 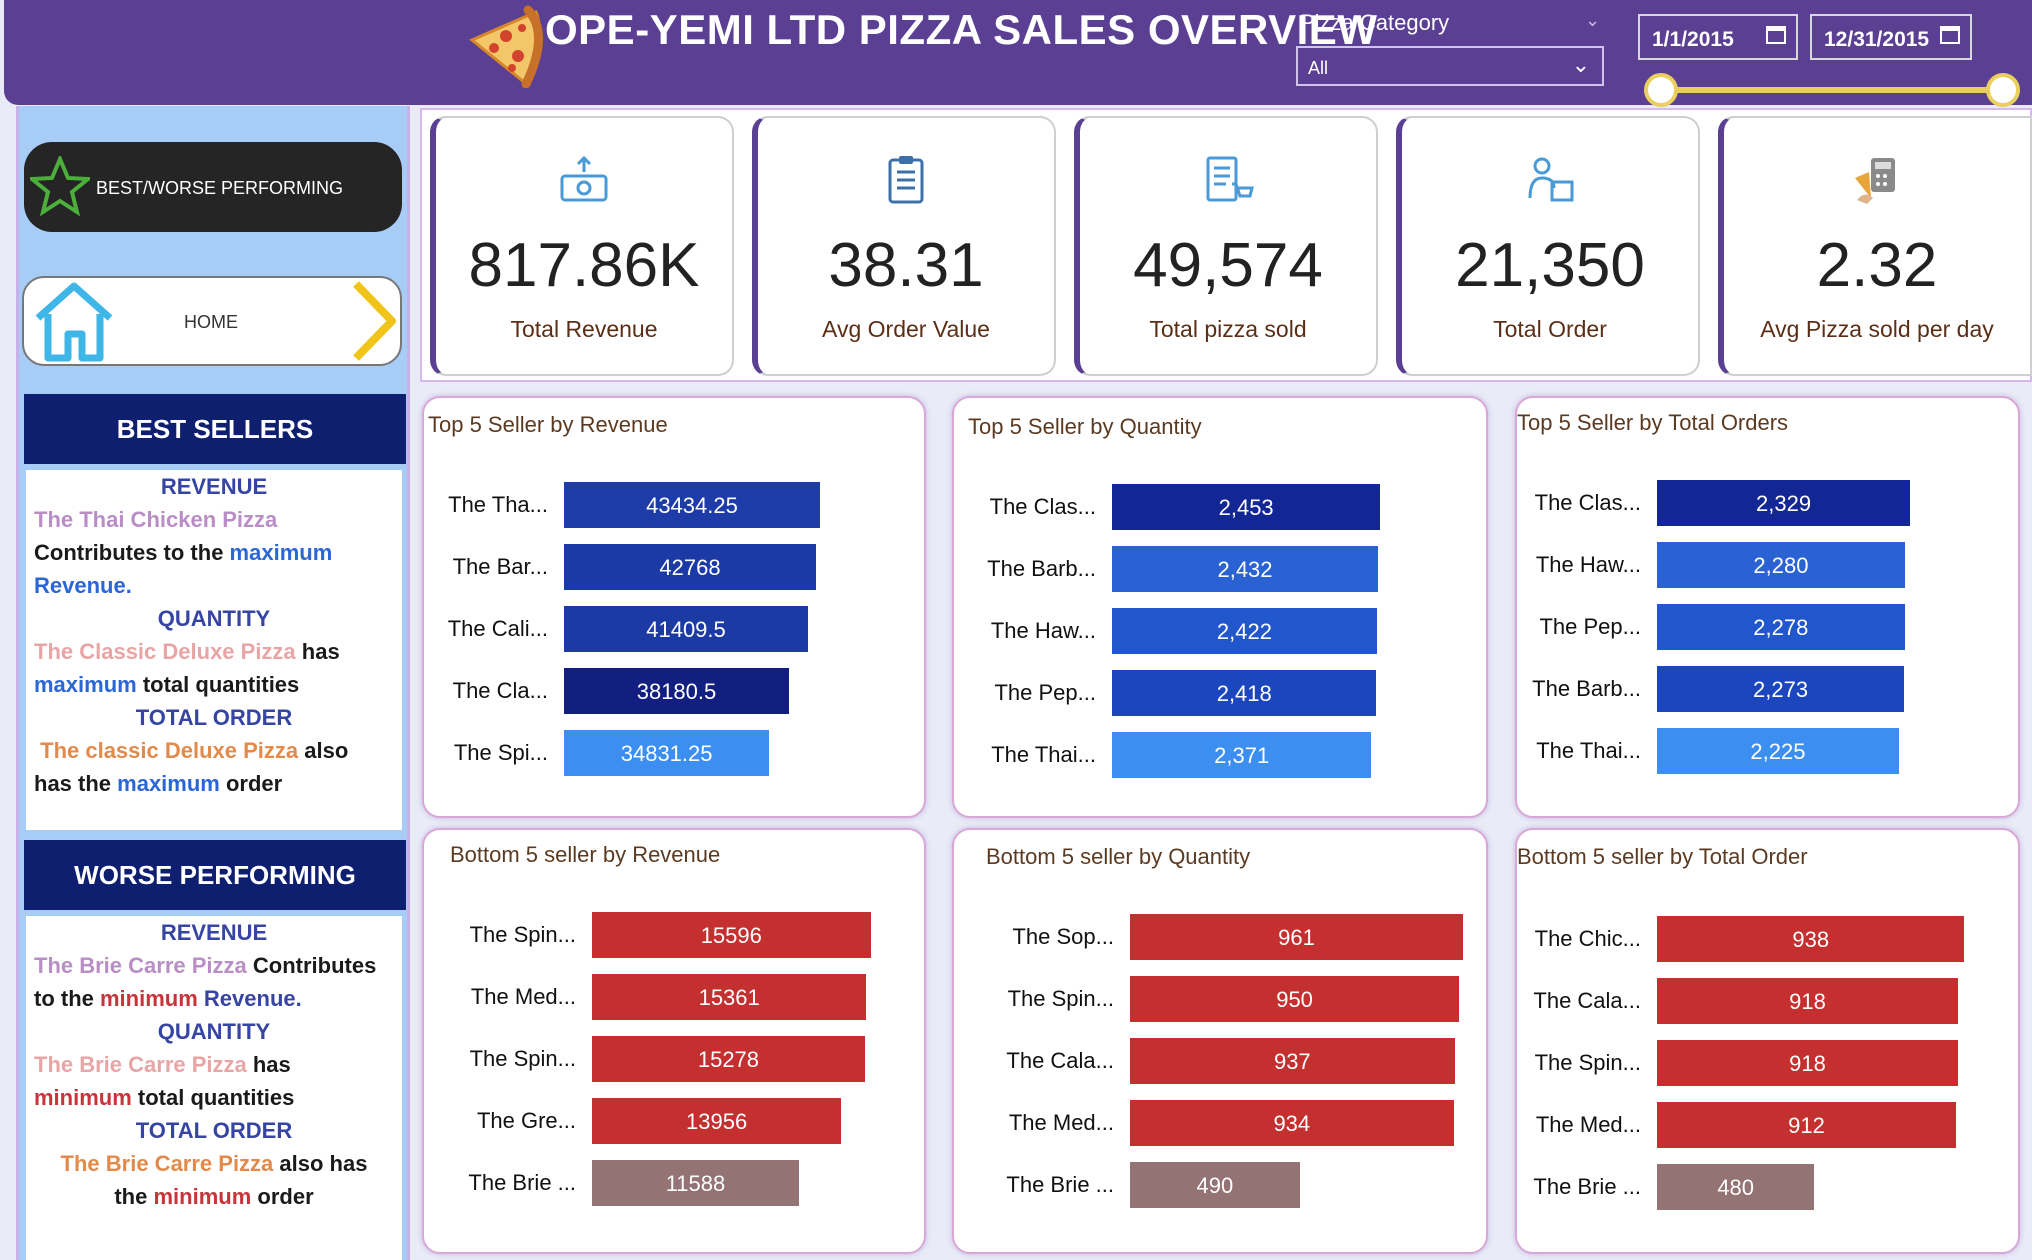 I want to click on date-start-input: 1/1/2015, so click(x=1718, y=37).